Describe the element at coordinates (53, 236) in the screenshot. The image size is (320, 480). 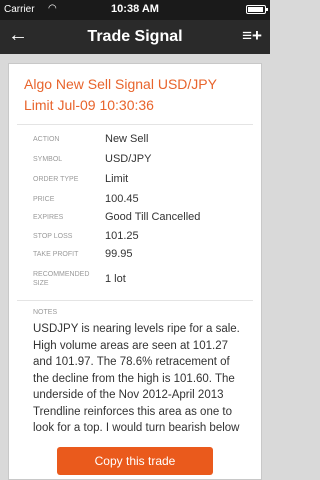
I see `row-label: STOP LOSS` at that location.